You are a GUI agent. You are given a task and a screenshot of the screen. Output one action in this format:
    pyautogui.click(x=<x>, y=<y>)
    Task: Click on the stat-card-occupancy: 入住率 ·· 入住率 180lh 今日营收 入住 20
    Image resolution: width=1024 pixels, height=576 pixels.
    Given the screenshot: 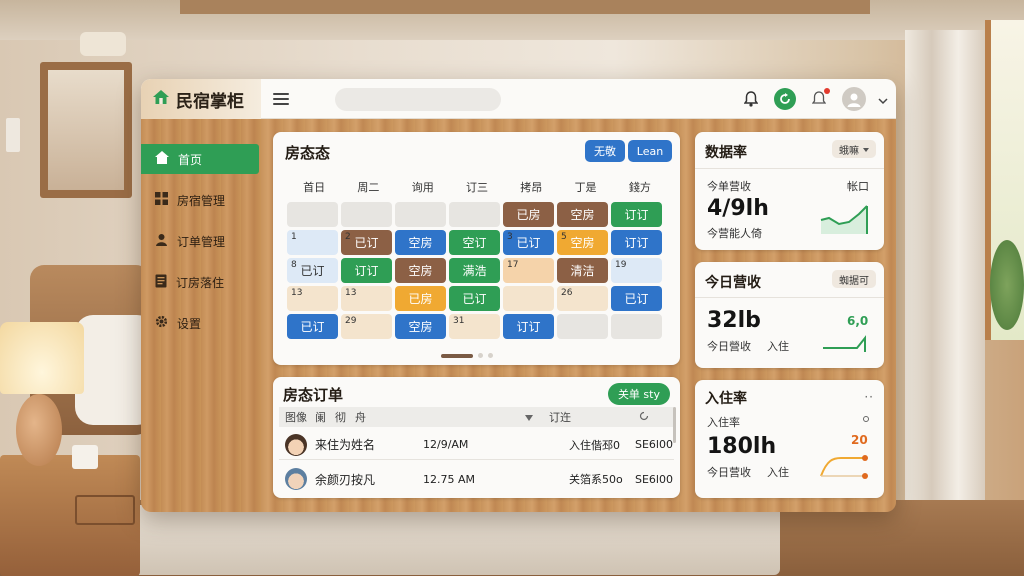 What is the action you would take?
    pyautogui.click(x=789, y=439)
    